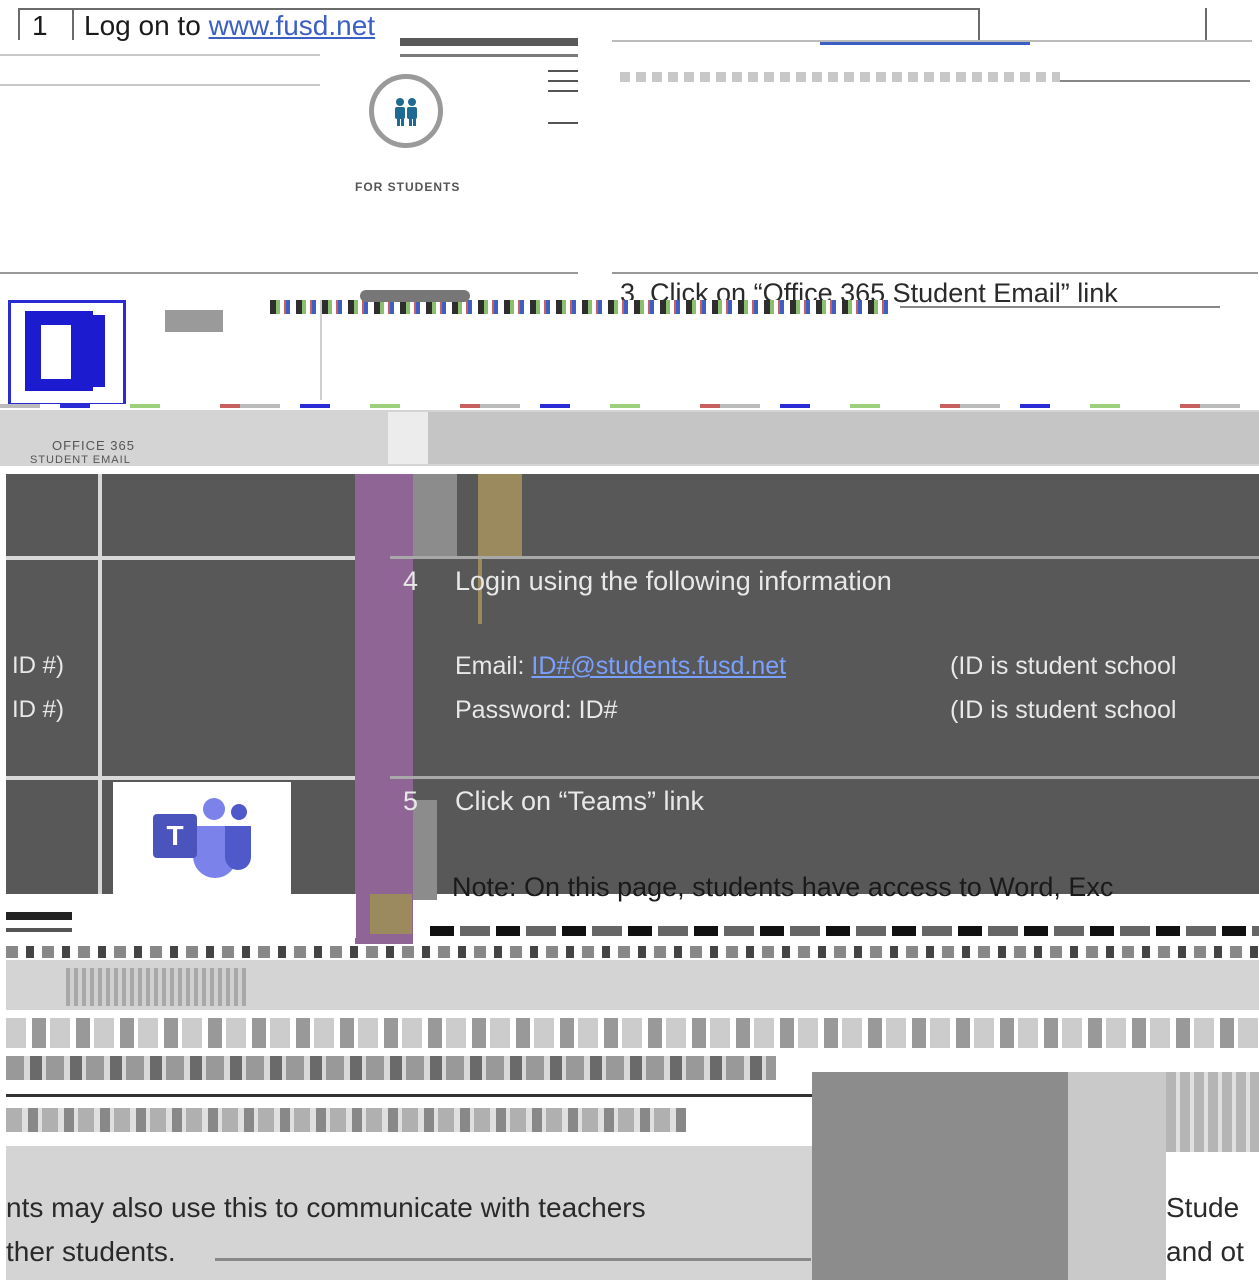  Describe the element at coordinates (658, 666) in the screenshot. I see `email-link: ID#@students.fusd.net` at that location.